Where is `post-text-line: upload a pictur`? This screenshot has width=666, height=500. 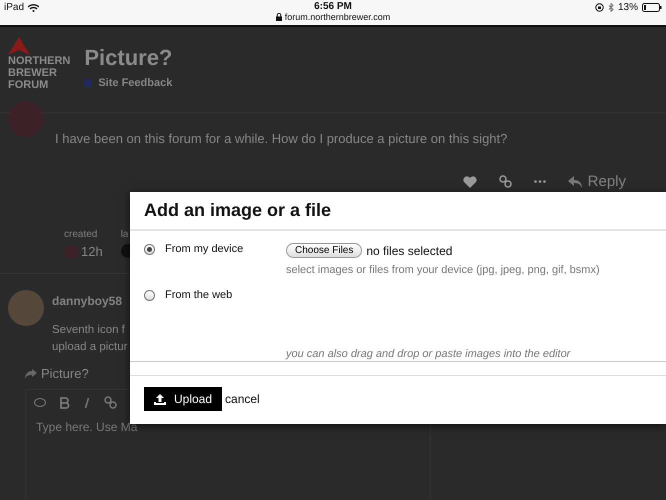 post-text-line: upload a pictur is located at coordinates (90, 347).